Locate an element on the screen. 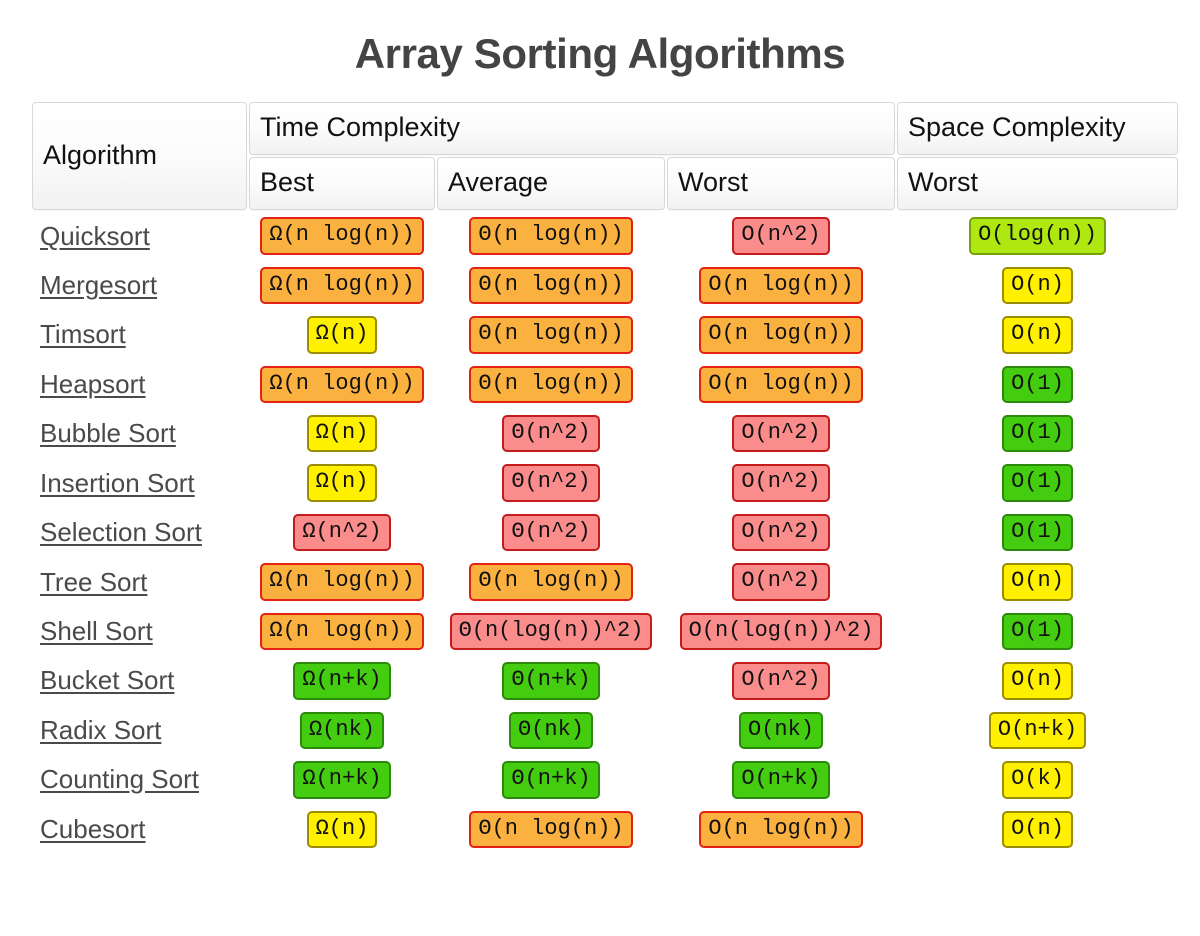  complexity-badge: Θ(nk) is located at coordinates (550, 730).